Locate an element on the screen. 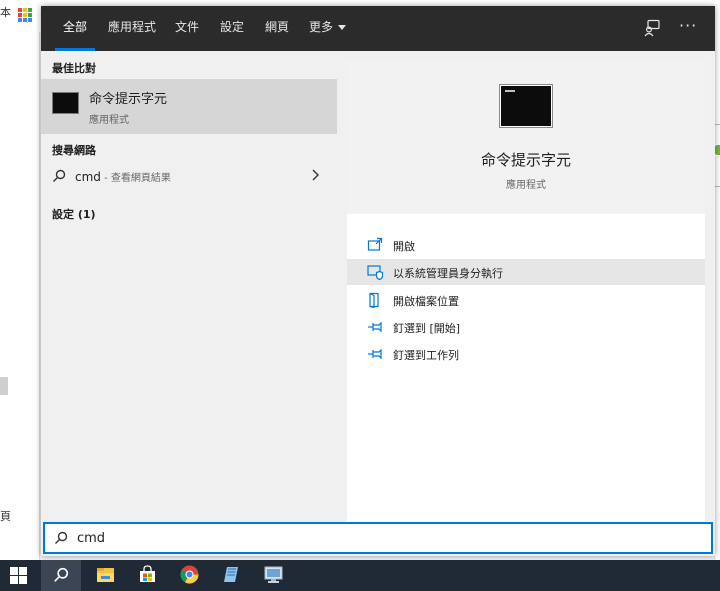 The height and width of the screenshot is (591, 720). background-text-top: 本 is located at coordinates (5, 12).